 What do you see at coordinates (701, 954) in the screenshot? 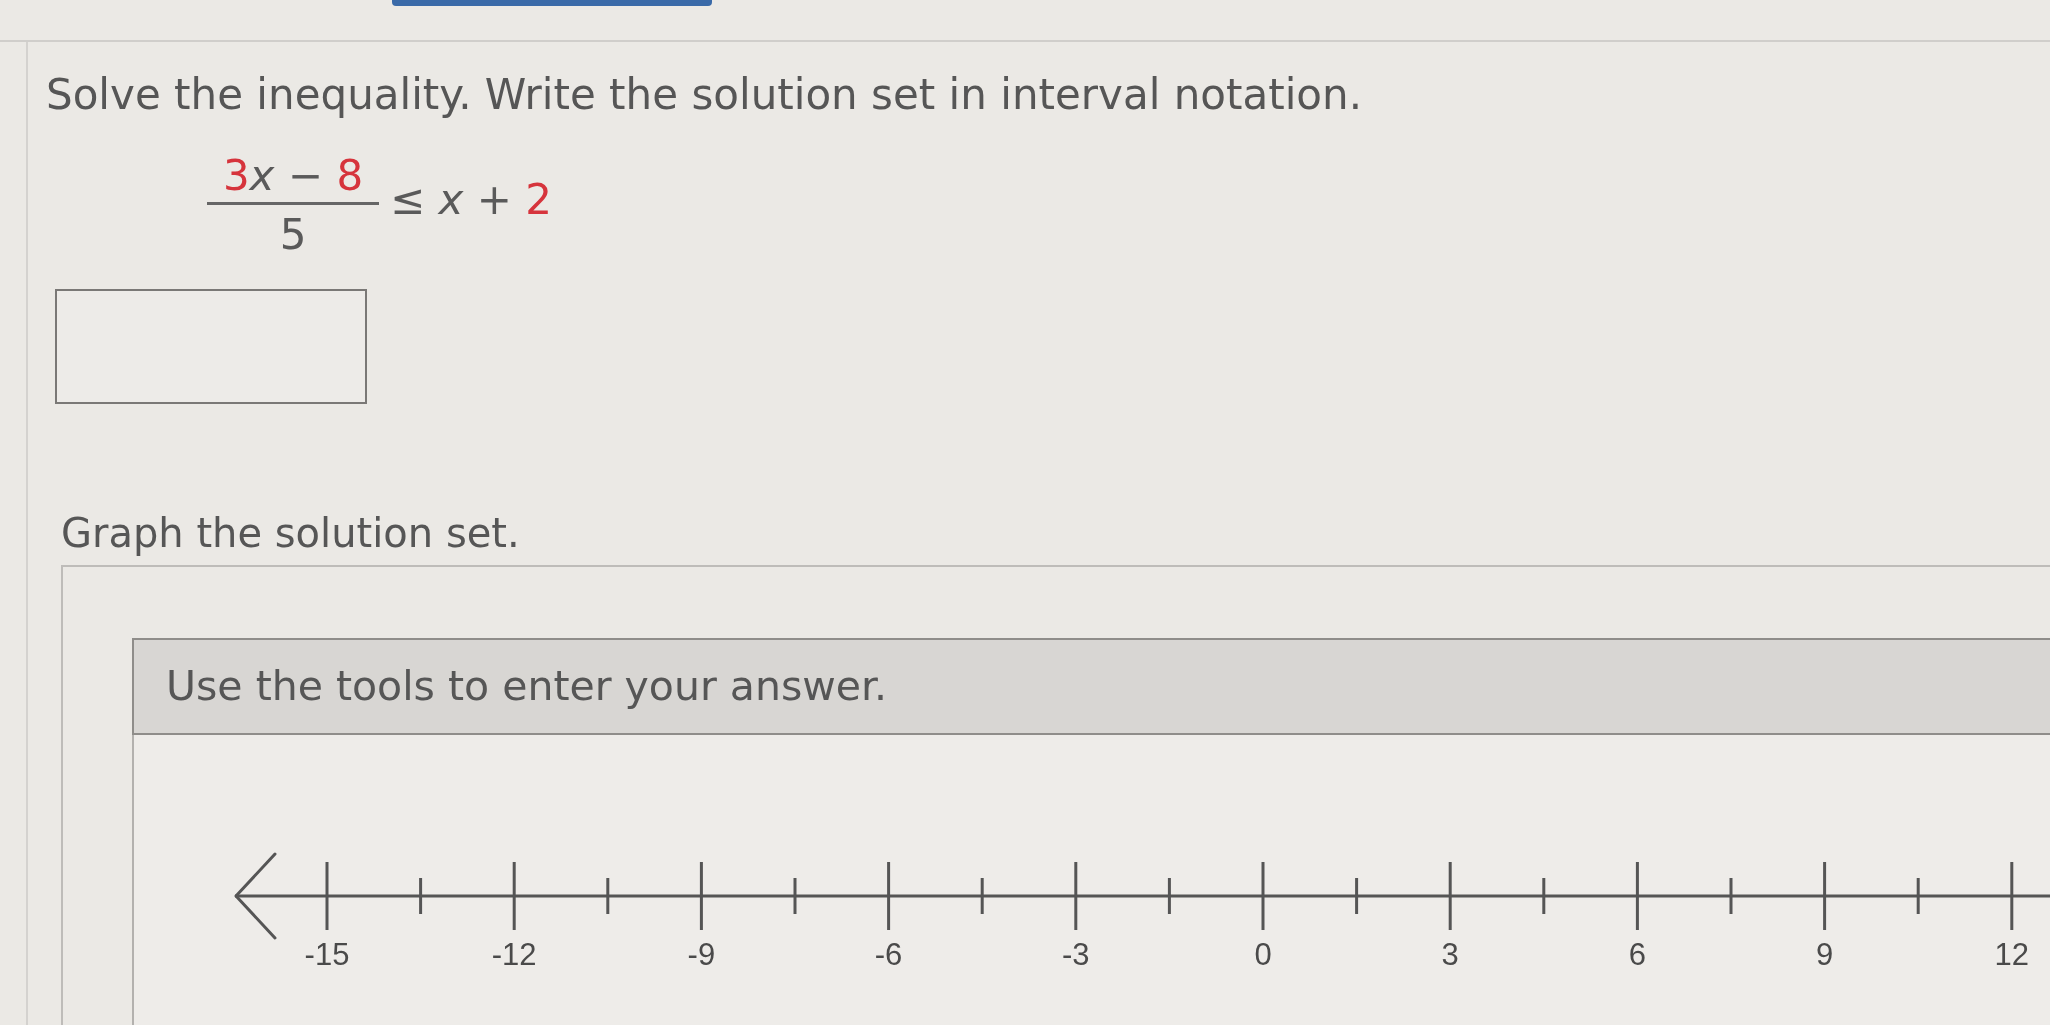
I see `tick-label: -9` at bounding box center [701, 954].